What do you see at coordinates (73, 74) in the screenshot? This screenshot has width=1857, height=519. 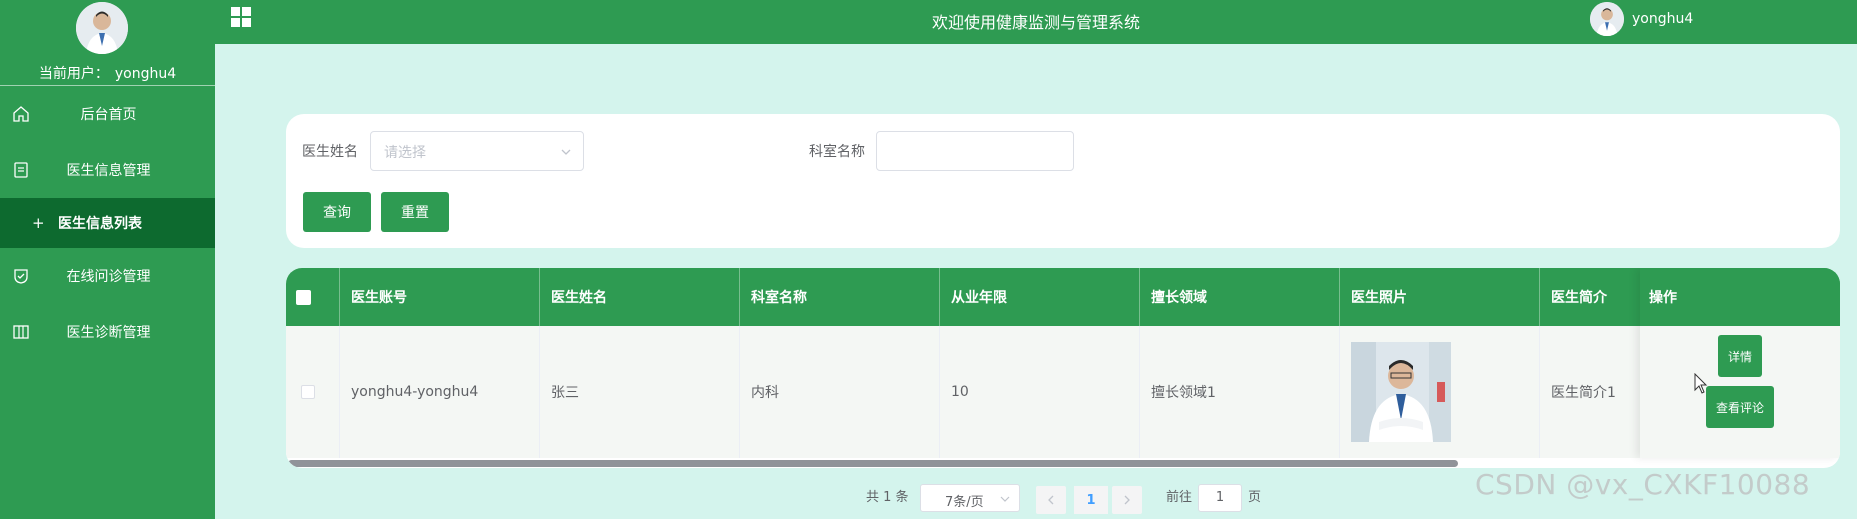 I see `current-user-label: 当前用户：` at bounding box center [73, 74].